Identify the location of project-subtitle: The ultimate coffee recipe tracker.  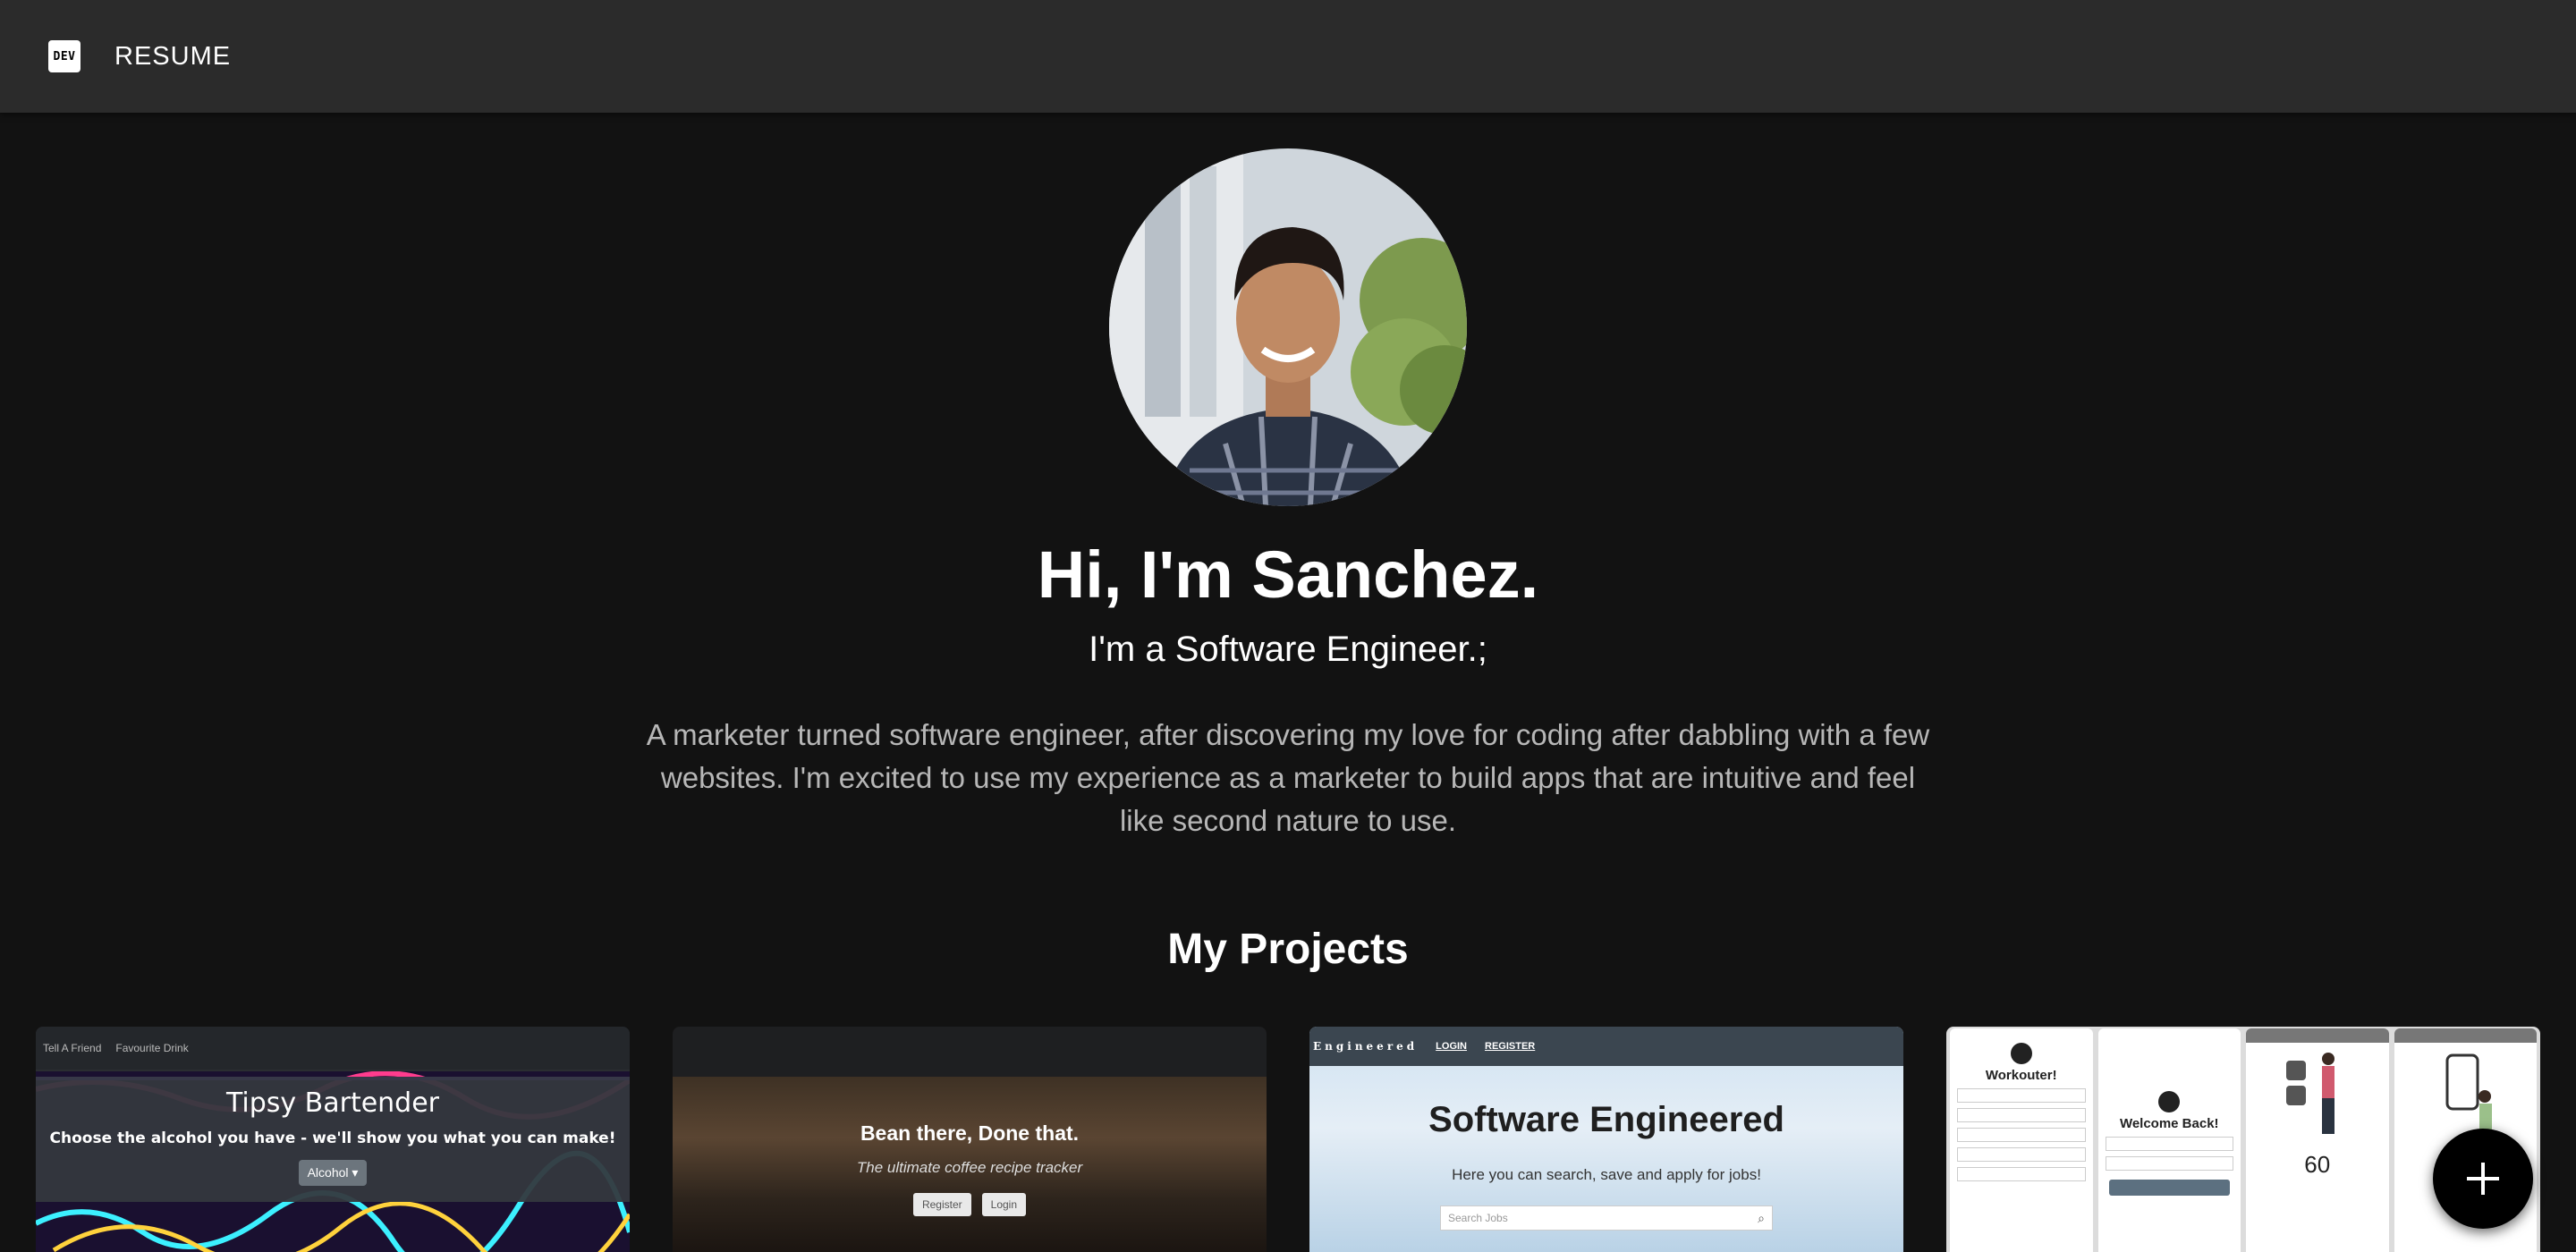
(969, 1167).